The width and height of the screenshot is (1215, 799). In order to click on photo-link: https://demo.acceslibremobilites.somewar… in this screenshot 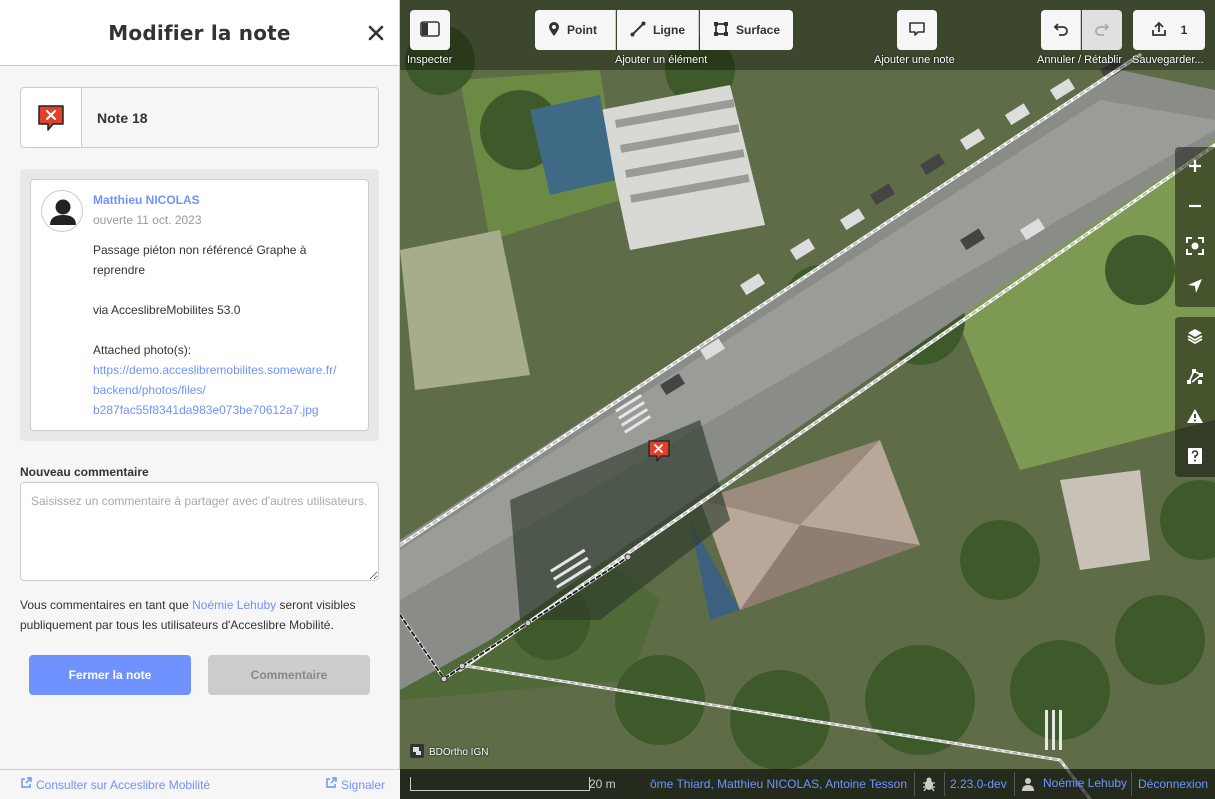, I will do `click(226, 370)`.